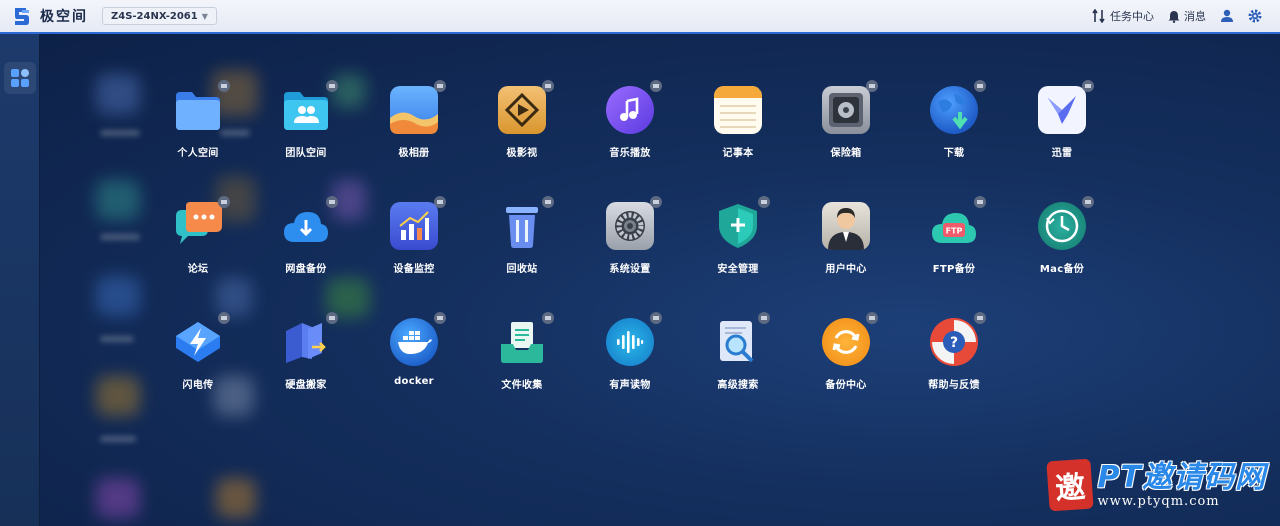 The image size is (1280, 526). Describe the element at coordinates (1062, 153) in the screenshot. I see `app-label: 迅雷` at that location.